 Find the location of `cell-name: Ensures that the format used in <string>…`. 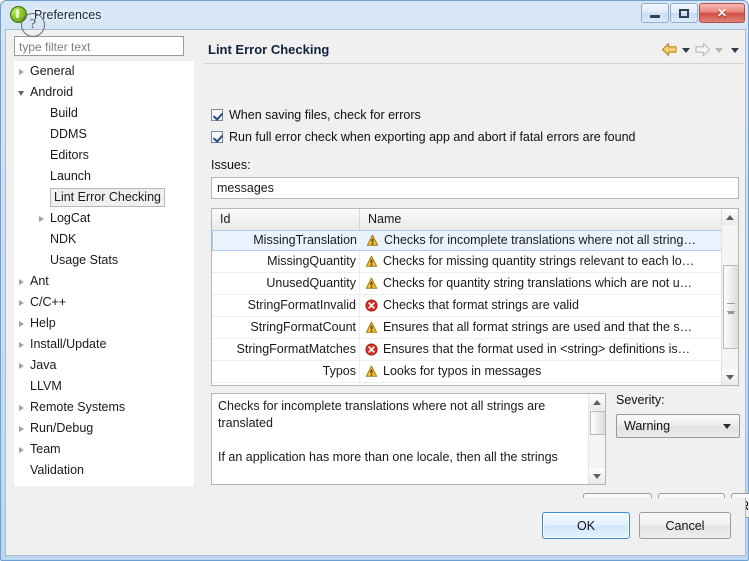

cell-name: Ensures that the format used in <string>… is located at coordinates (542, 349).